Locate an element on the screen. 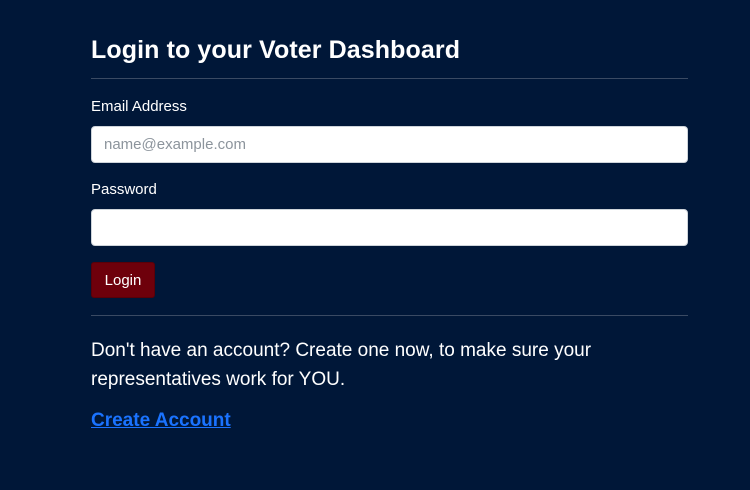 The image size is (750, 490). email-field is located at coordinates (389, 144).